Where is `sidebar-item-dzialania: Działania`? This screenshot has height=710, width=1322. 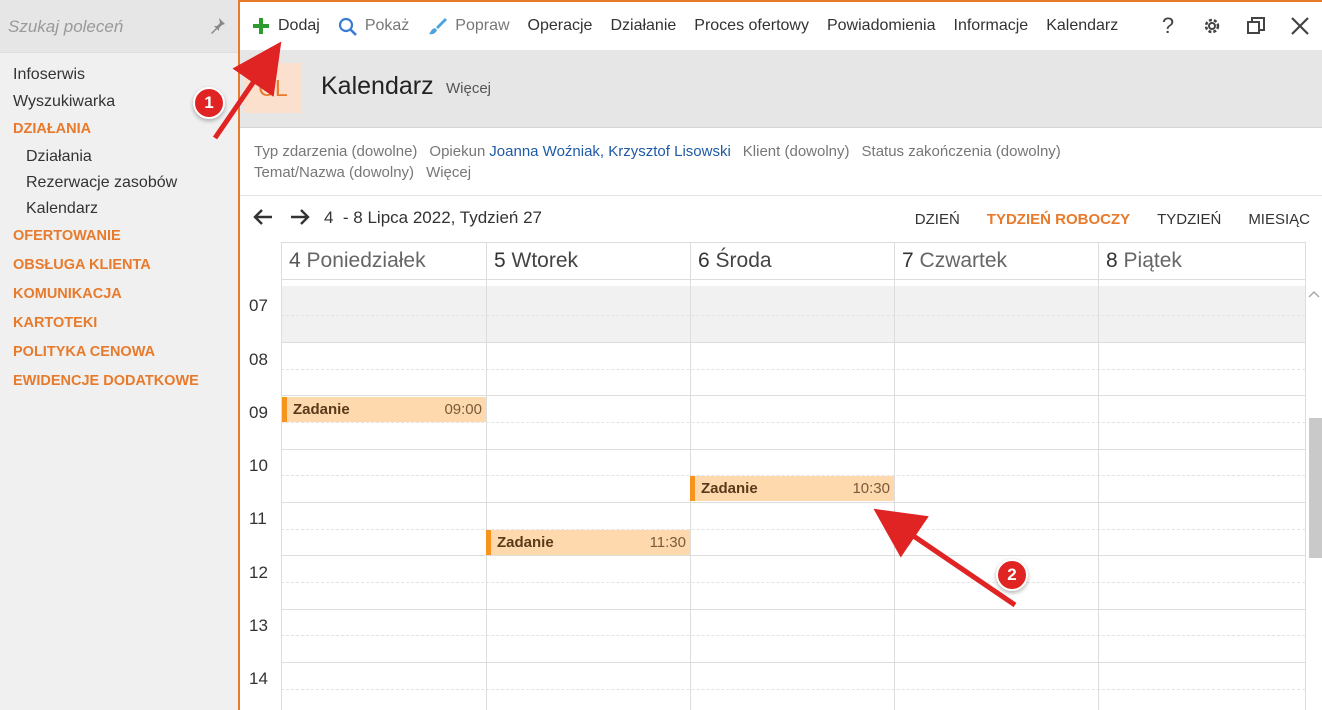 sidebar-item-dzialania: Działania is located at coordinates (119, 157).